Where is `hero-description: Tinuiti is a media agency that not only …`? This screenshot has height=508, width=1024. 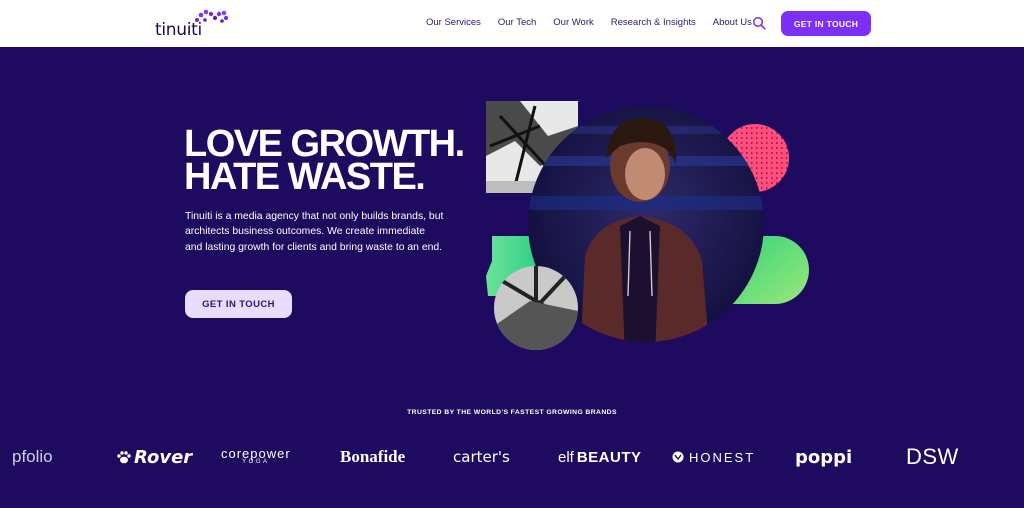
hero-description: Tinuiti is a media agency that not only … is located at coordinates (314, 232).